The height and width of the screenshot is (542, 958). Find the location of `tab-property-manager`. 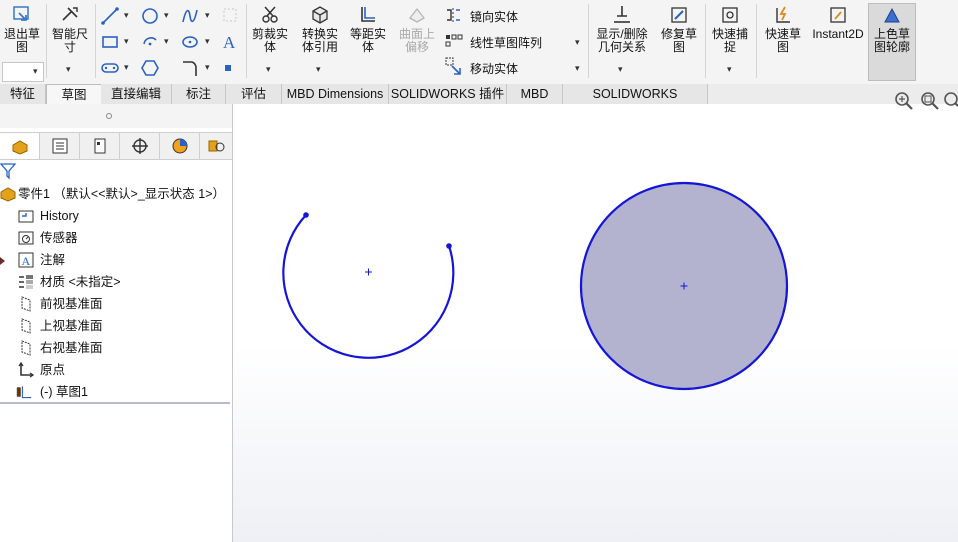

tab-property-manager is located at coordinates (60, 146).